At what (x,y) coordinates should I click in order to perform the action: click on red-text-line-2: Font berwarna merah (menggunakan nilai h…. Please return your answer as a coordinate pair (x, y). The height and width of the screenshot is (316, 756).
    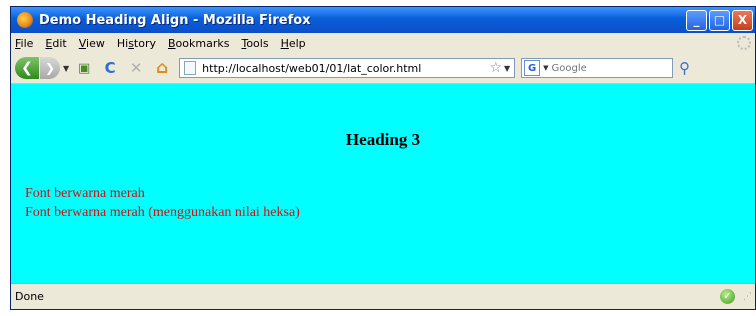
    Looking at the image, I should click on (162, 212).